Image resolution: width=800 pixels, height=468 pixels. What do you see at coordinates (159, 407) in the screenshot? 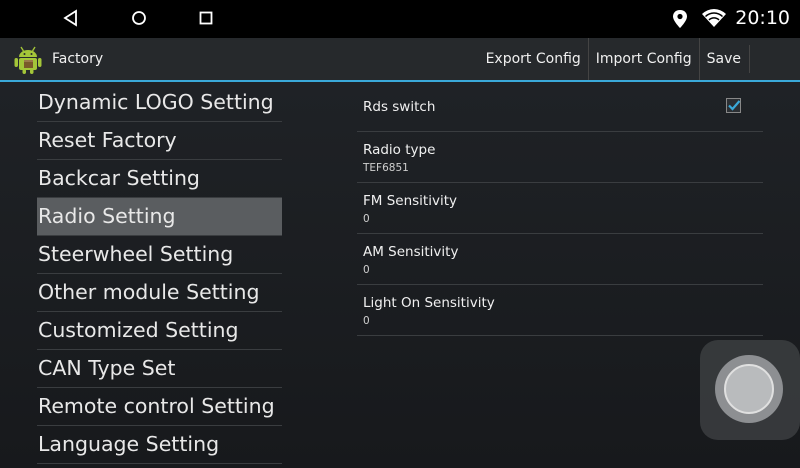
I see `menu-item-remote-control: Remote control Setting` at bounding box center [159, 407].